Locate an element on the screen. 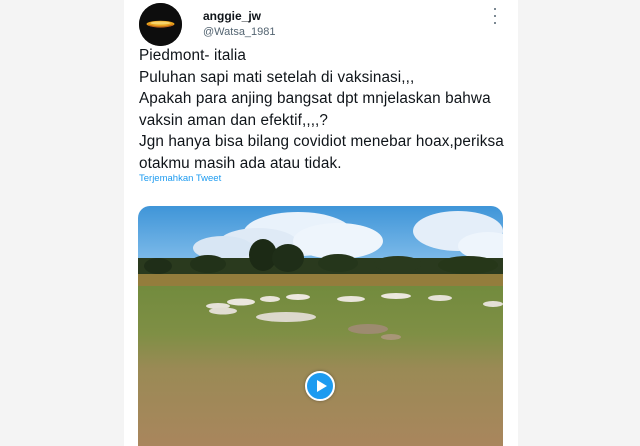 This screenshot has width=640, height=446. tweet-line: otakmu masih ada atau tidak. is located at coordinates (240, 163).